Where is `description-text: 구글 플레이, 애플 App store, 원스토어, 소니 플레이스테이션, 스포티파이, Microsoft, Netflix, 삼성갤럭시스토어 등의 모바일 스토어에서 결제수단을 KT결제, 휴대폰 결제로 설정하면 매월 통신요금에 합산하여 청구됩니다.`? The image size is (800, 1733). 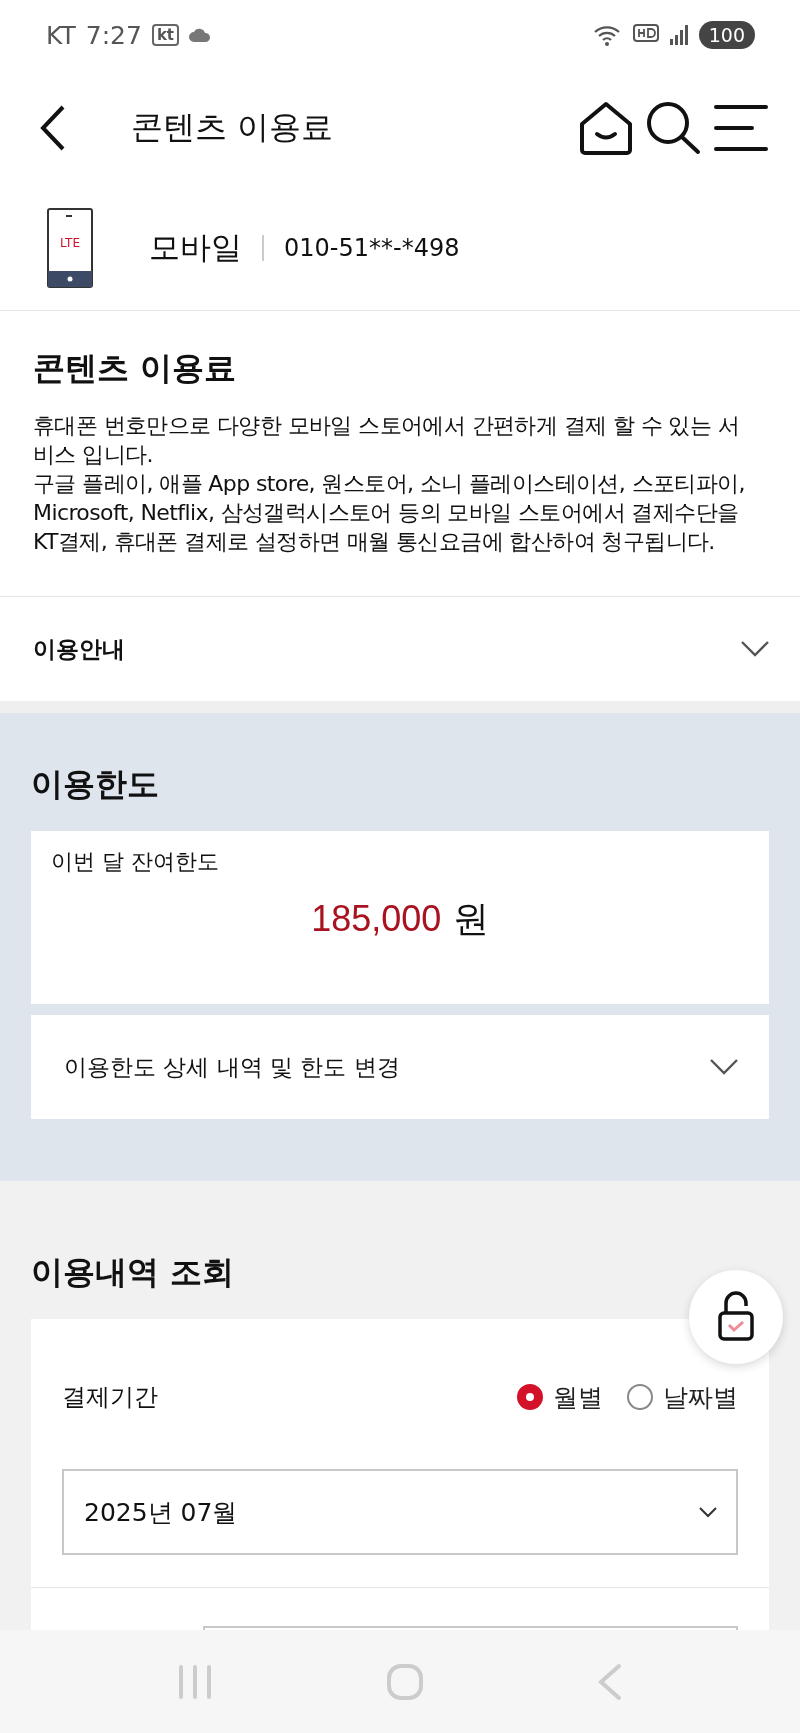 description-text: 구글 플레이, 애플 App store, 원스토어, 소니 플레이스테이션, 스포티파이, Microsoft, Netflix, 삼성갤럭시스토어 등의 모바일 스토어에서 결제수단을 KT결제, 휴대폰 결제로 설정하면 매월 통신요금에 합산하여 청구됩니다. is located at coordinates (389, 513).